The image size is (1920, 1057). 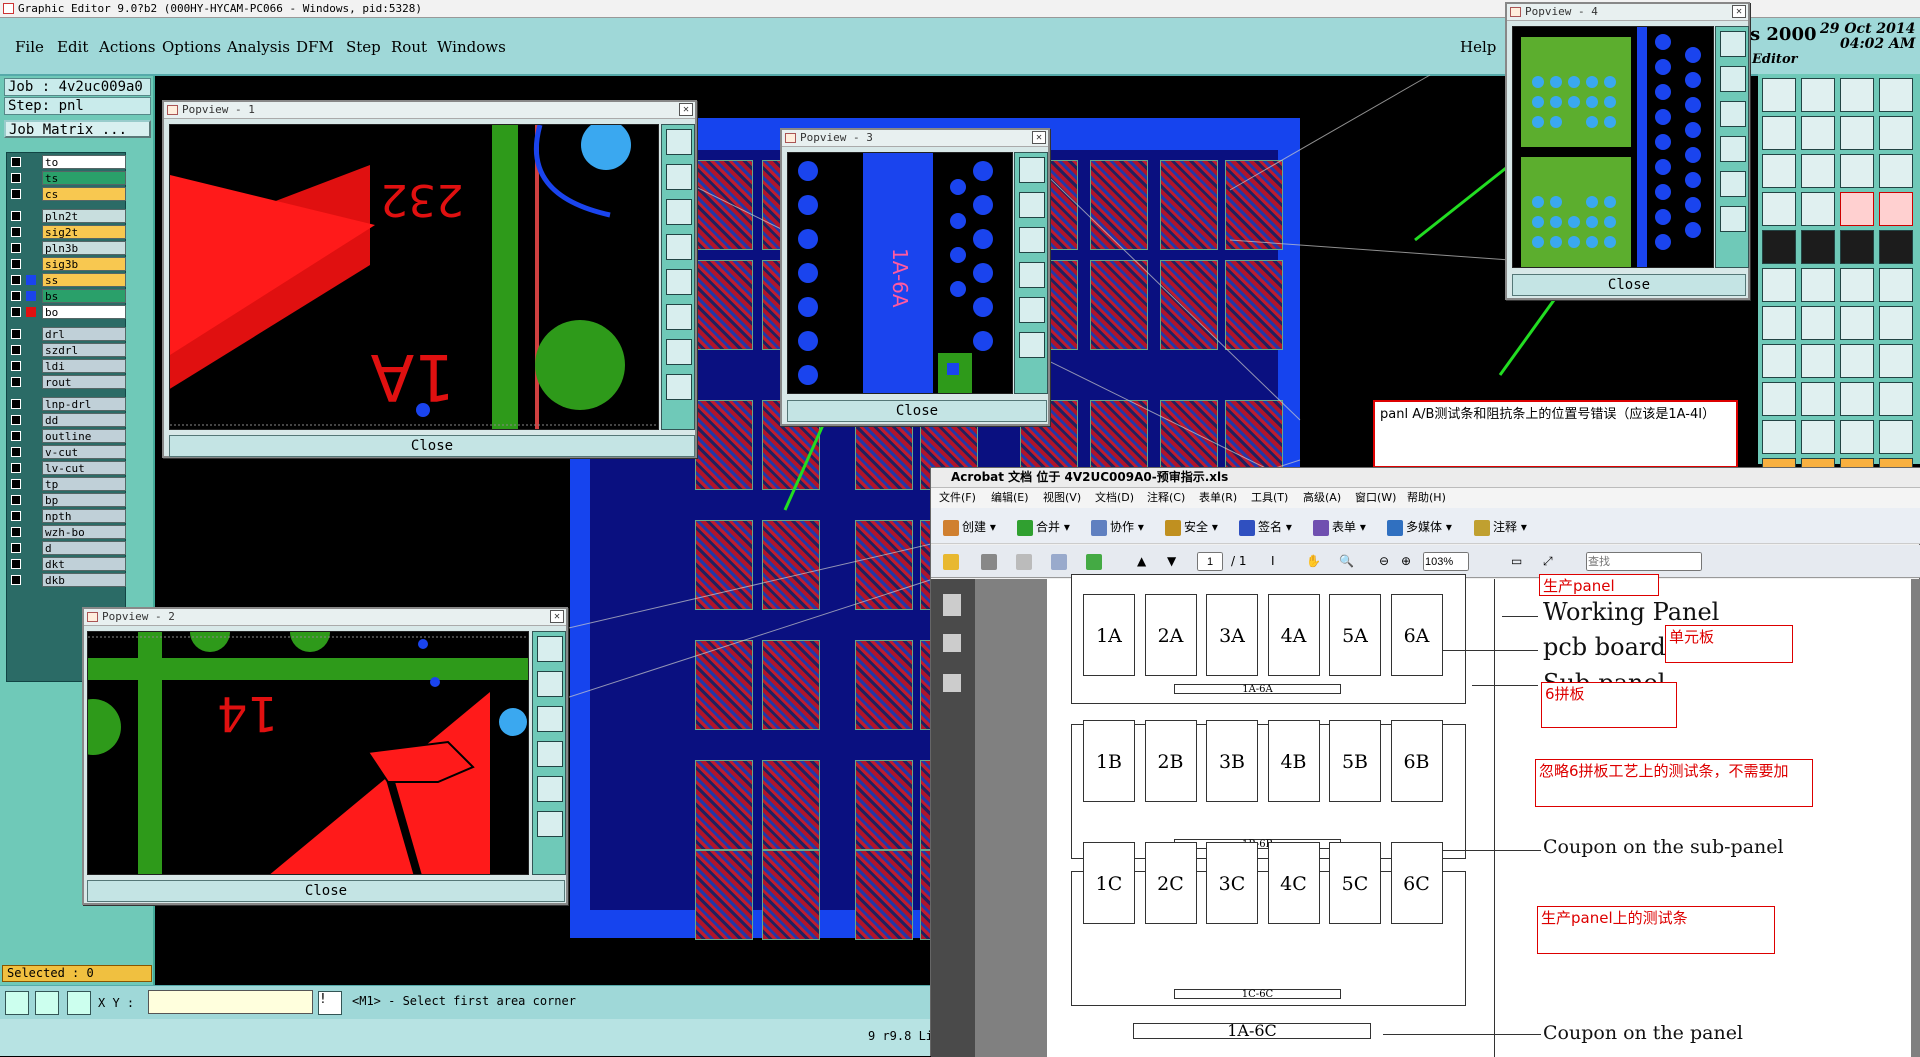 I want to click on acrobat-menu-item: 高级(A), so click(x=1322, y=497).